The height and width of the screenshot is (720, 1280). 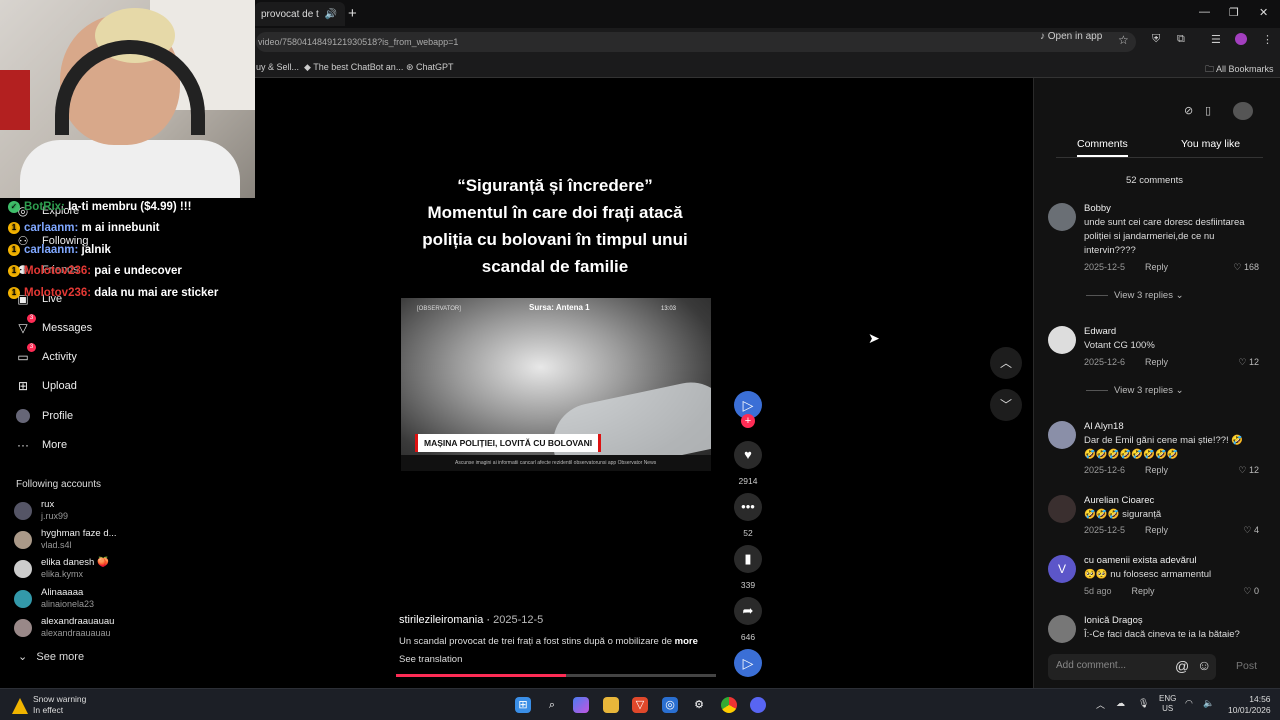 I want to click on following-account: rux j.rux99, so click(x=124, y=512).